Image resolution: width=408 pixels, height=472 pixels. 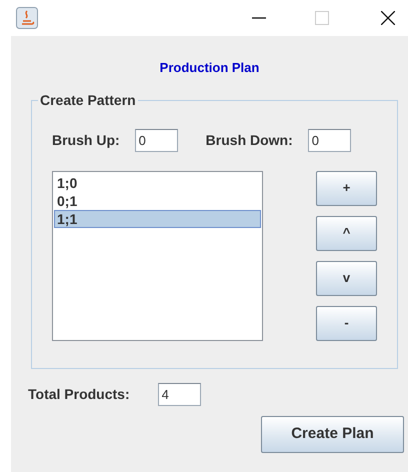 I want to click on close-icon, so click(x=388, y=18).